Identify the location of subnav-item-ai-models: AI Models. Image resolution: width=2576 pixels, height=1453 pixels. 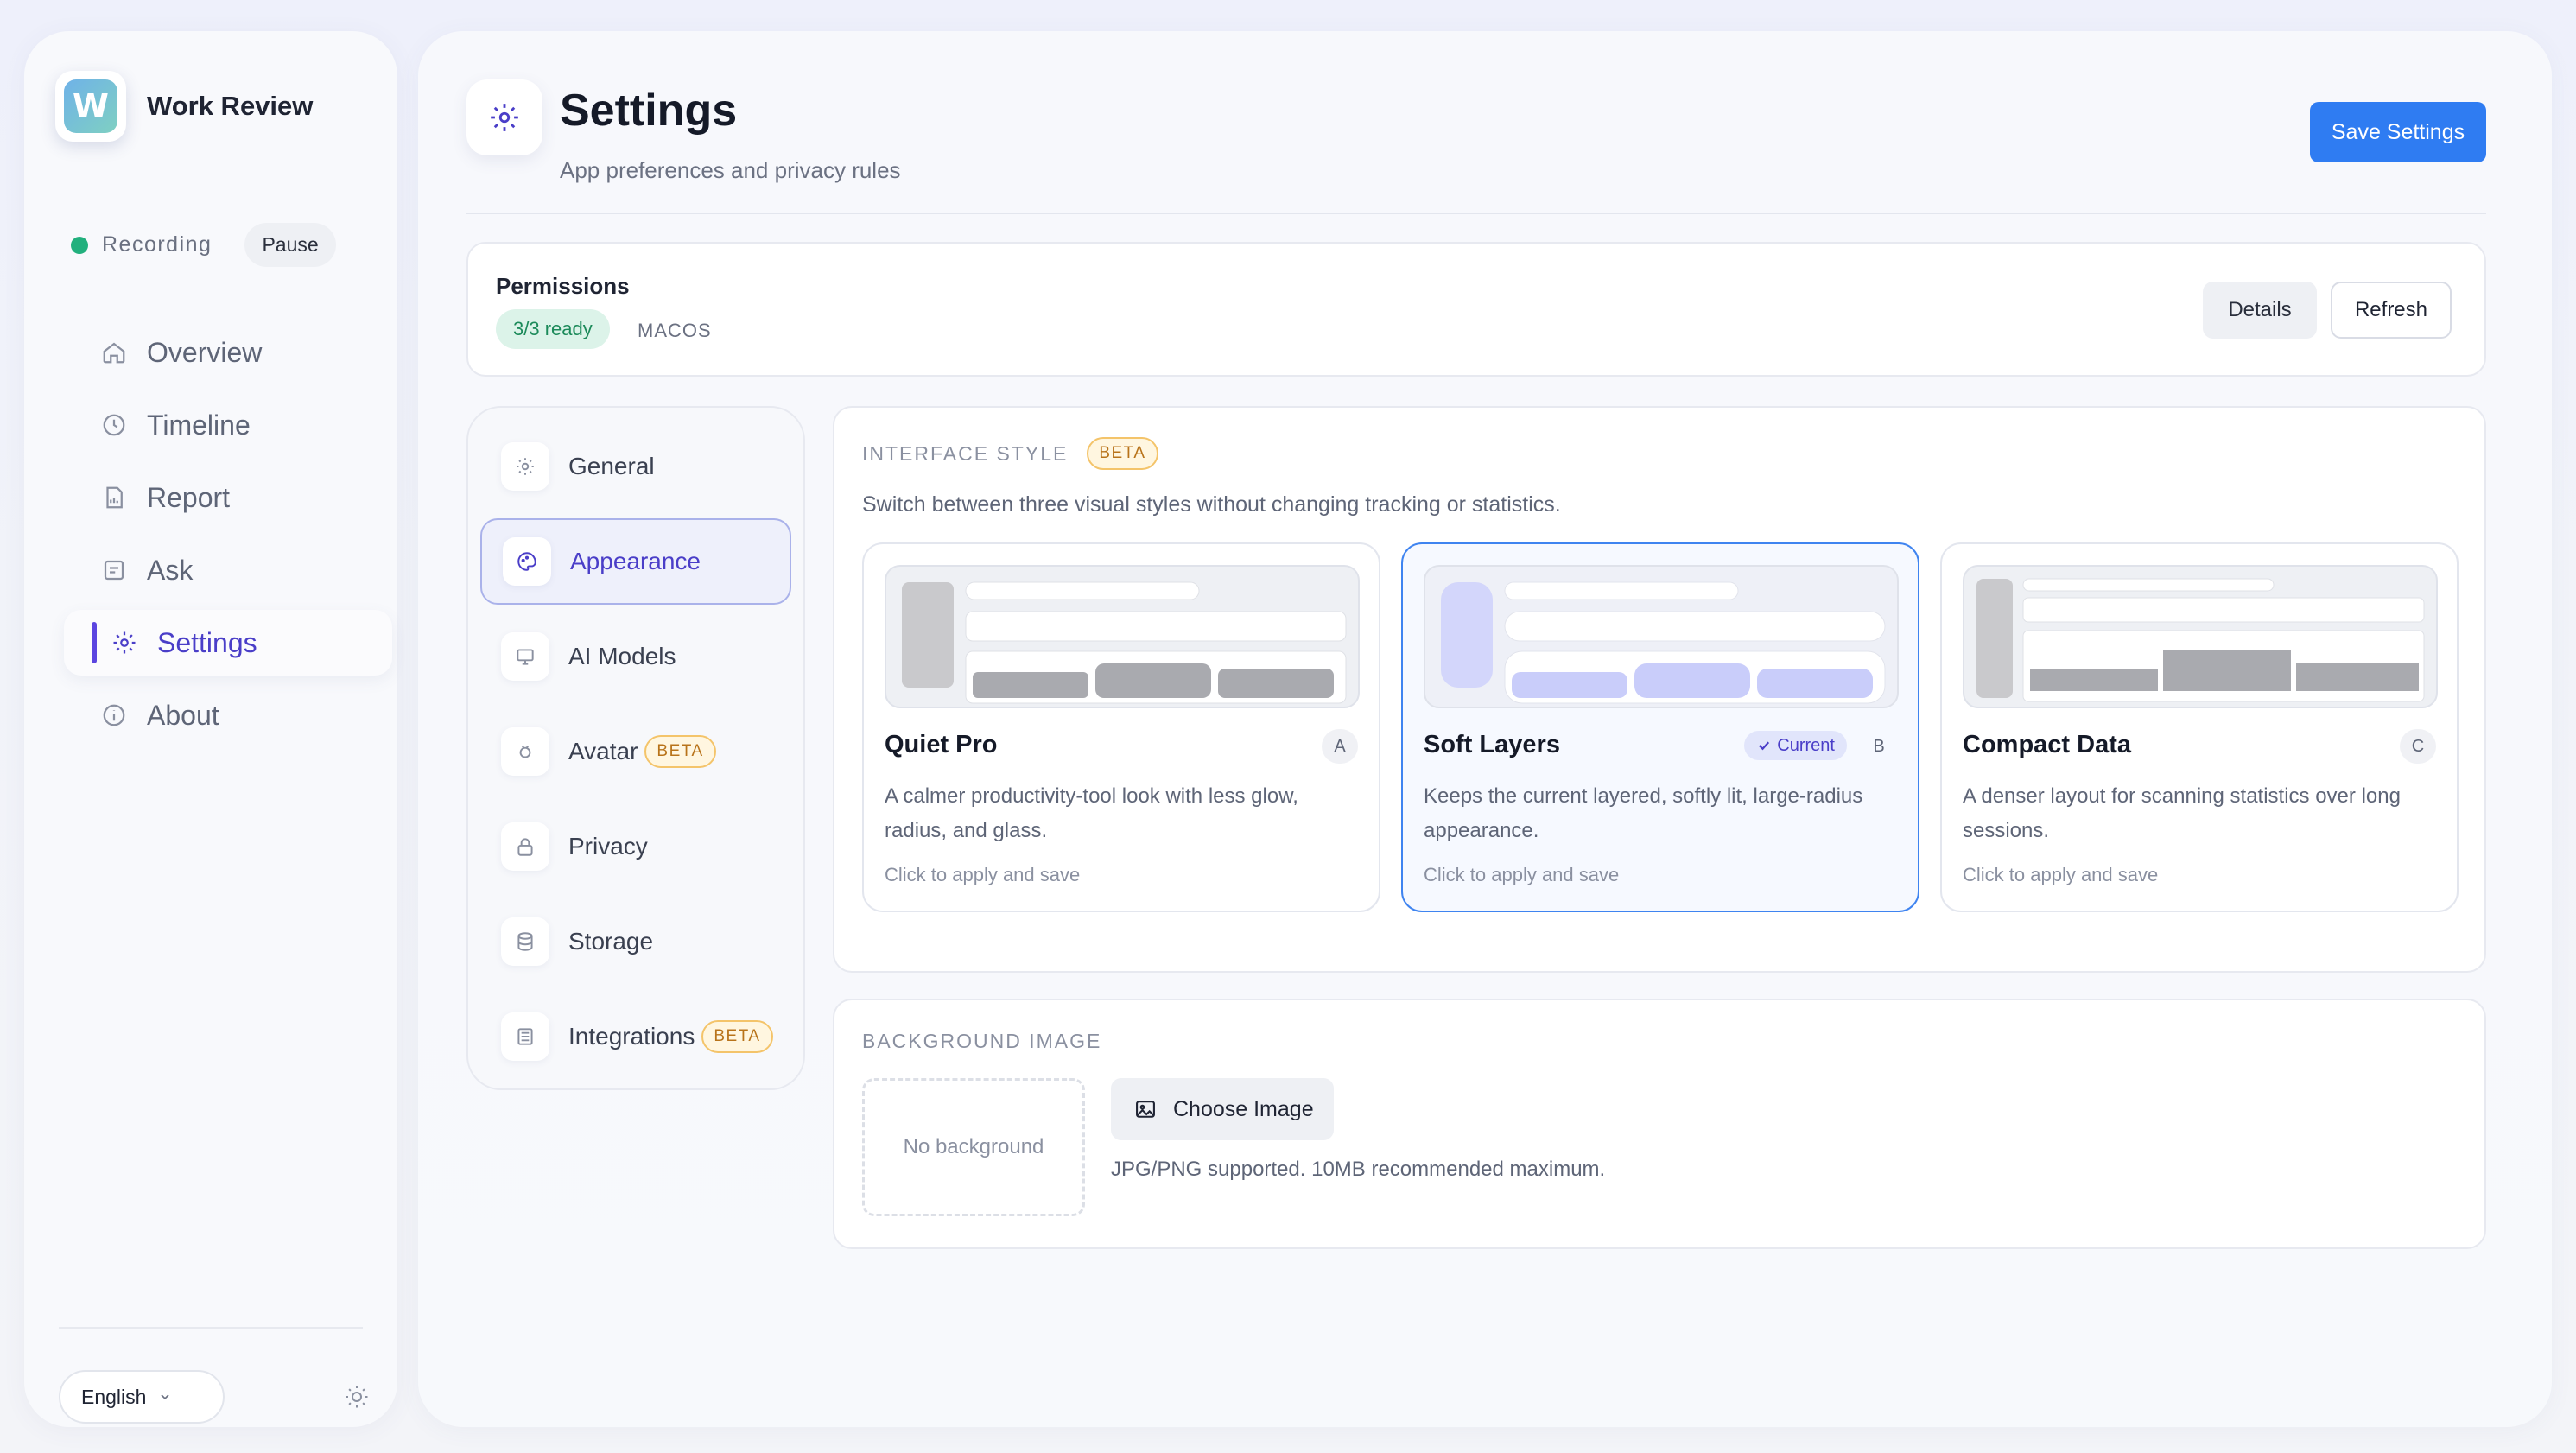
(635, 656).